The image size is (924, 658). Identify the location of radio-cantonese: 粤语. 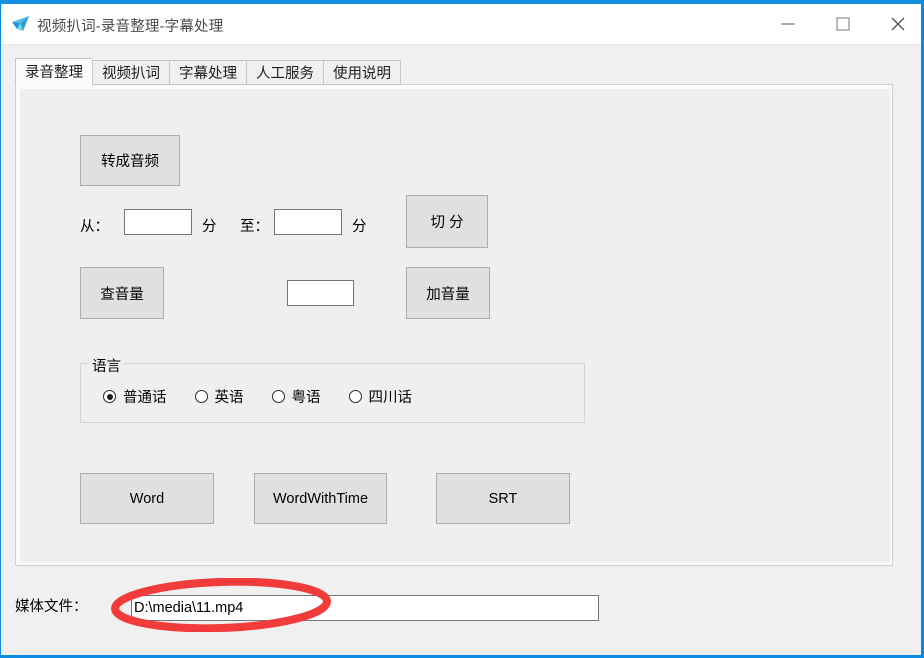
(296, 396).